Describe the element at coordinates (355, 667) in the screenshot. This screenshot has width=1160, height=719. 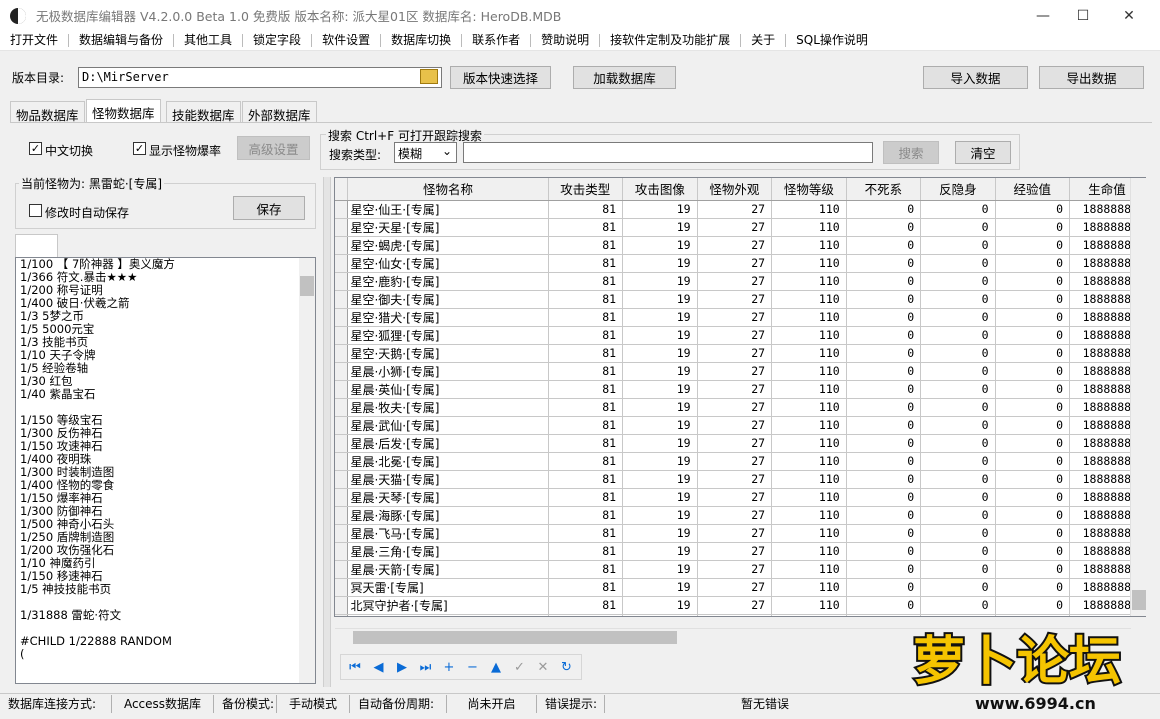
I see `nav-first-icon: ⏮` at that location.